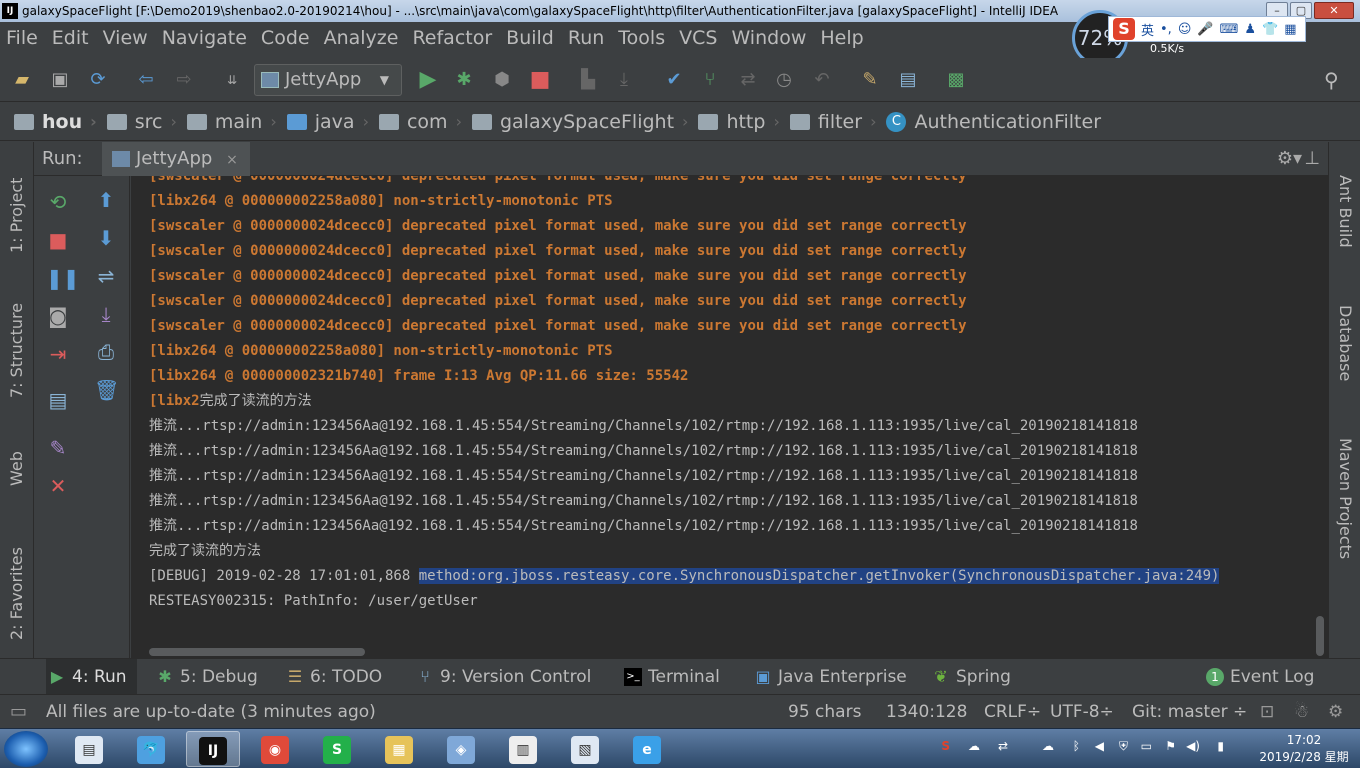 The width and height of the screenshot is (1360, 768). I want to click on sync-icon: ⟳, so click(98, 80).